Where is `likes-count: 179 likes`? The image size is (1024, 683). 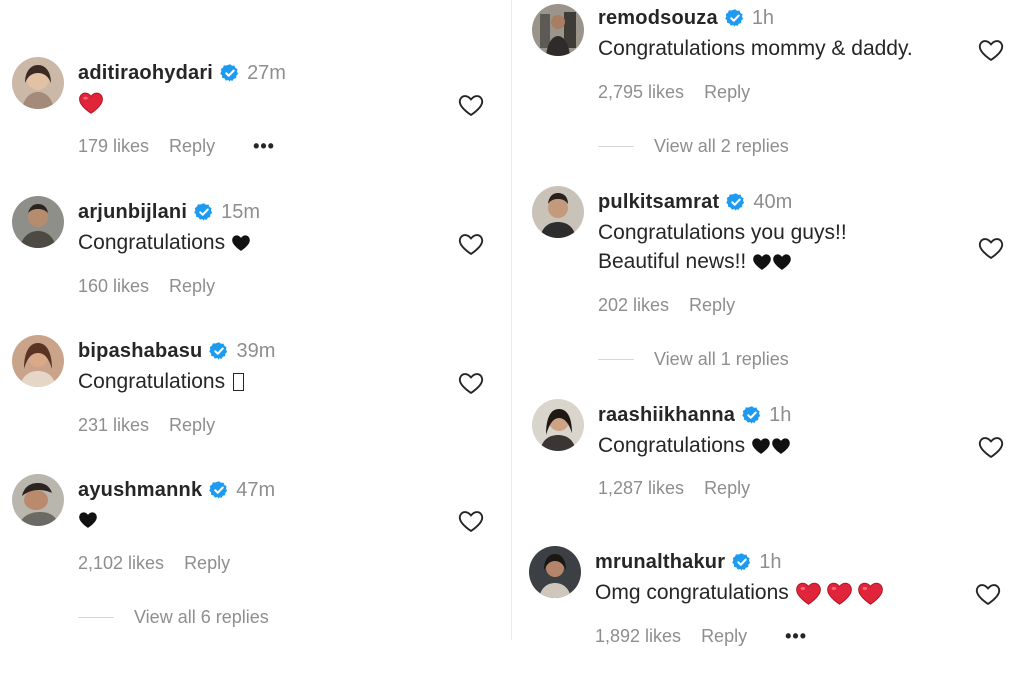 likes-count: 179 likes is located at coordinates (113, 146).